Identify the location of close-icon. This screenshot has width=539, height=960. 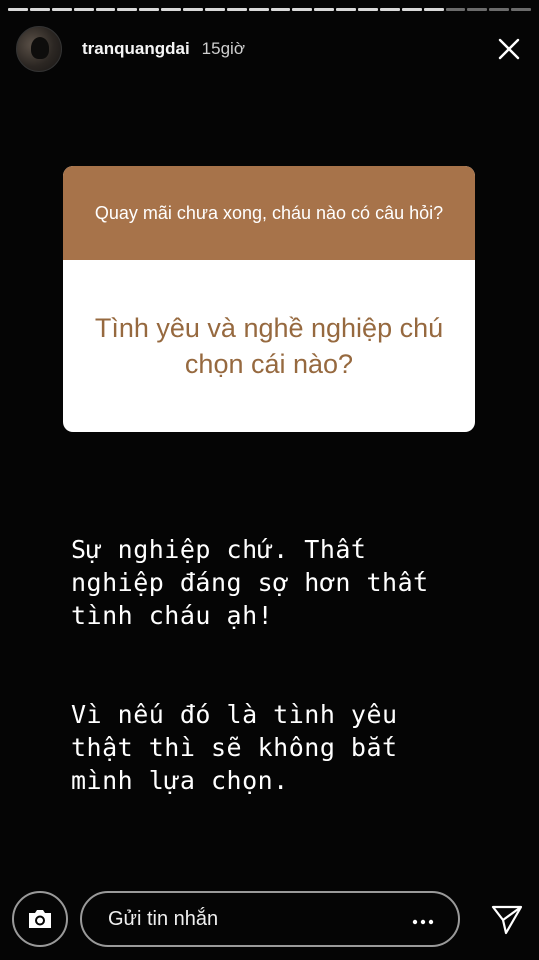
(509, 49).